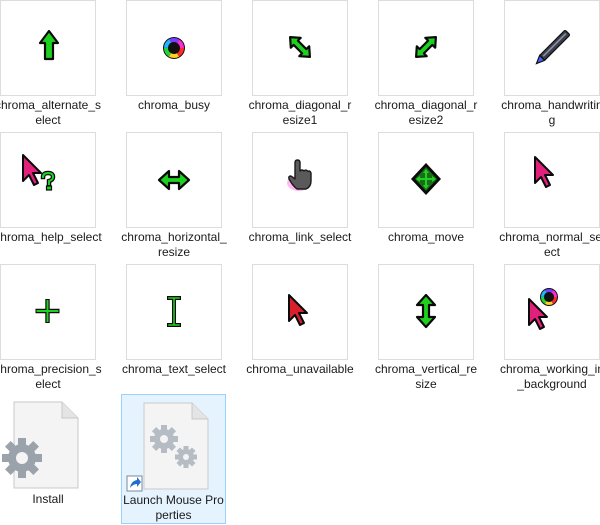 This screenshot has width=600, height=525. Describe the element at coordinates (300, 312) in the screenshot. I see `arrow-pointer-red-icon` at that location.